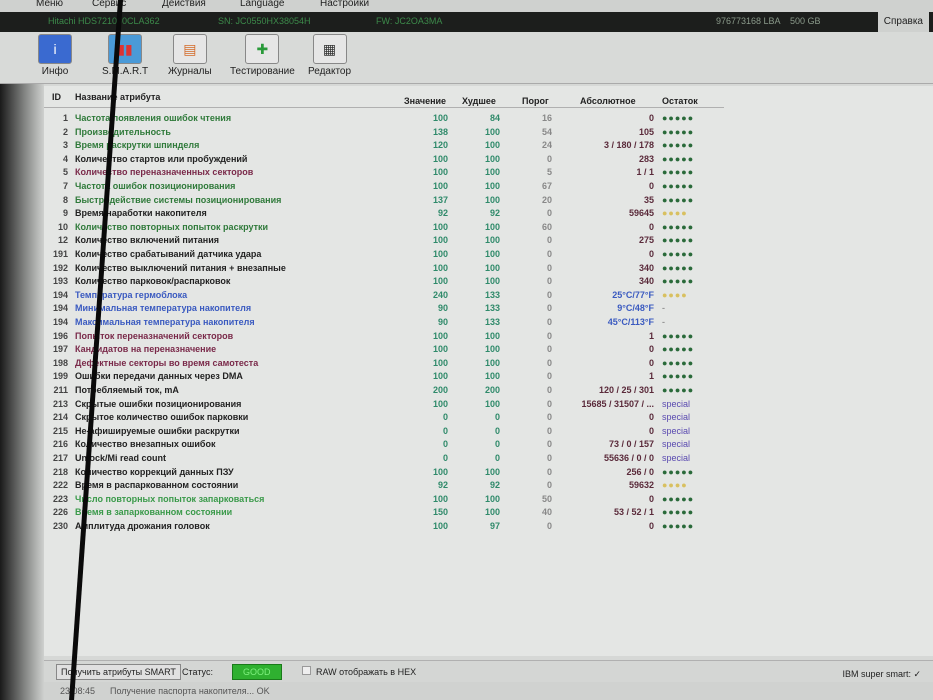  I want to click on test-icon: ✚, so click(262, 49).